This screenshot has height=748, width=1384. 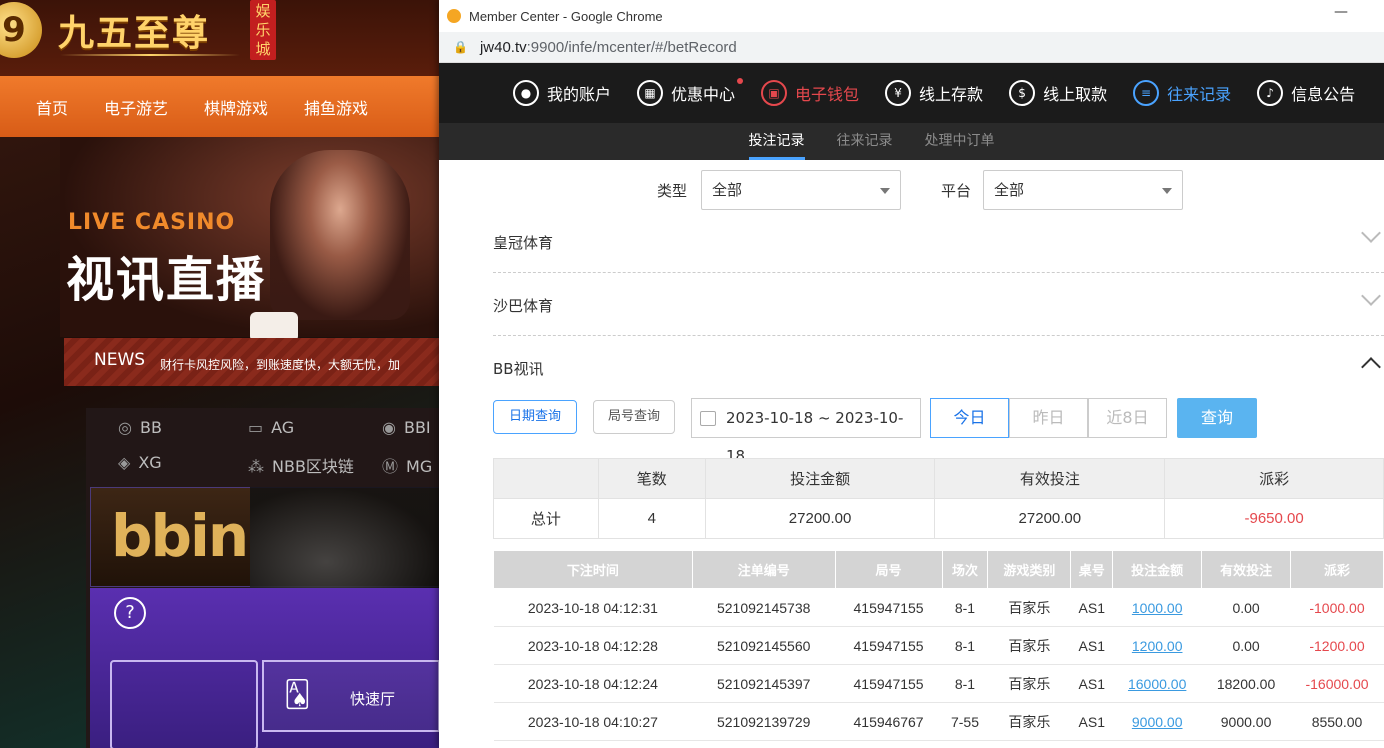 What do you see at coordinates (390, 466) in the screenshot?
I see `mg-icon: Ⓜ` at bounding box center [390, 466].